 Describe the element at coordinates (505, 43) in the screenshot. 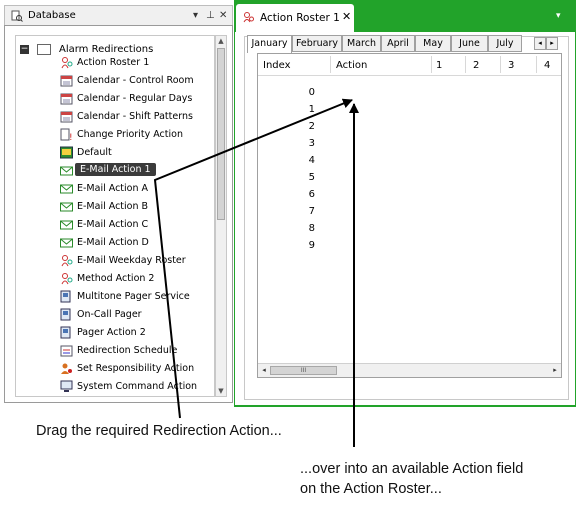

I see `tab-july: July` at that location.